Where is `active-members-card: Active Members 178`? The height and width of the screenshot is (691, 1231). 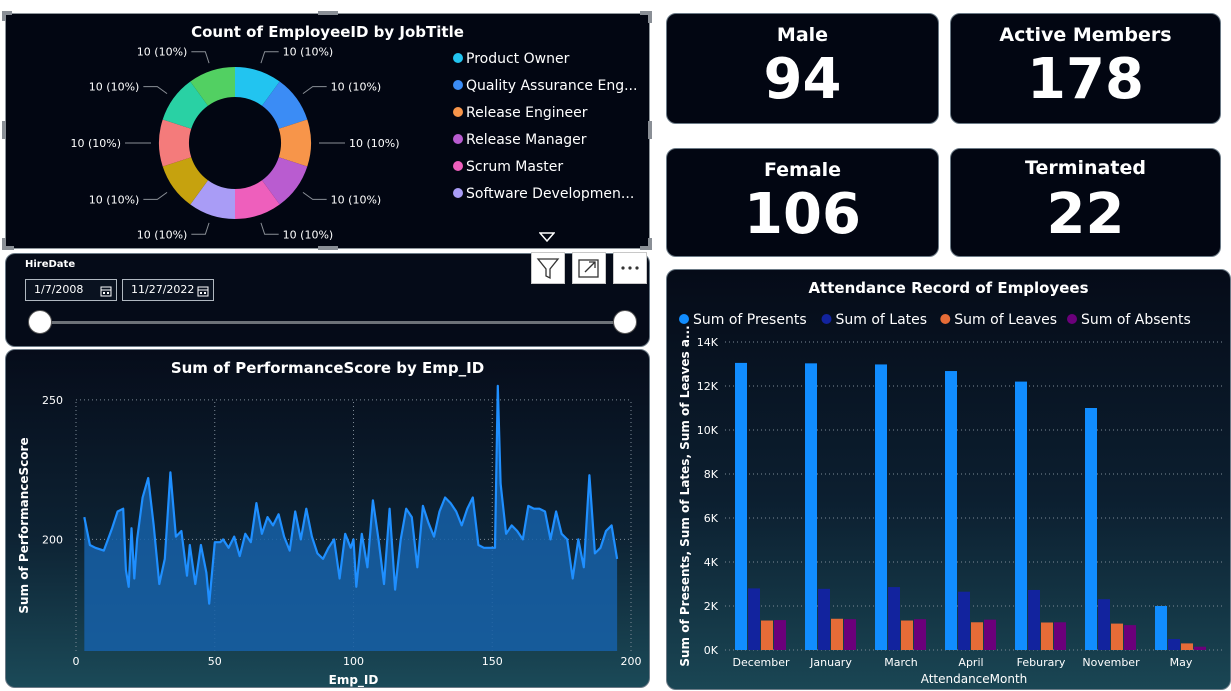 active-members-card: Active Members 178 is located at coordinates (1085, 68).